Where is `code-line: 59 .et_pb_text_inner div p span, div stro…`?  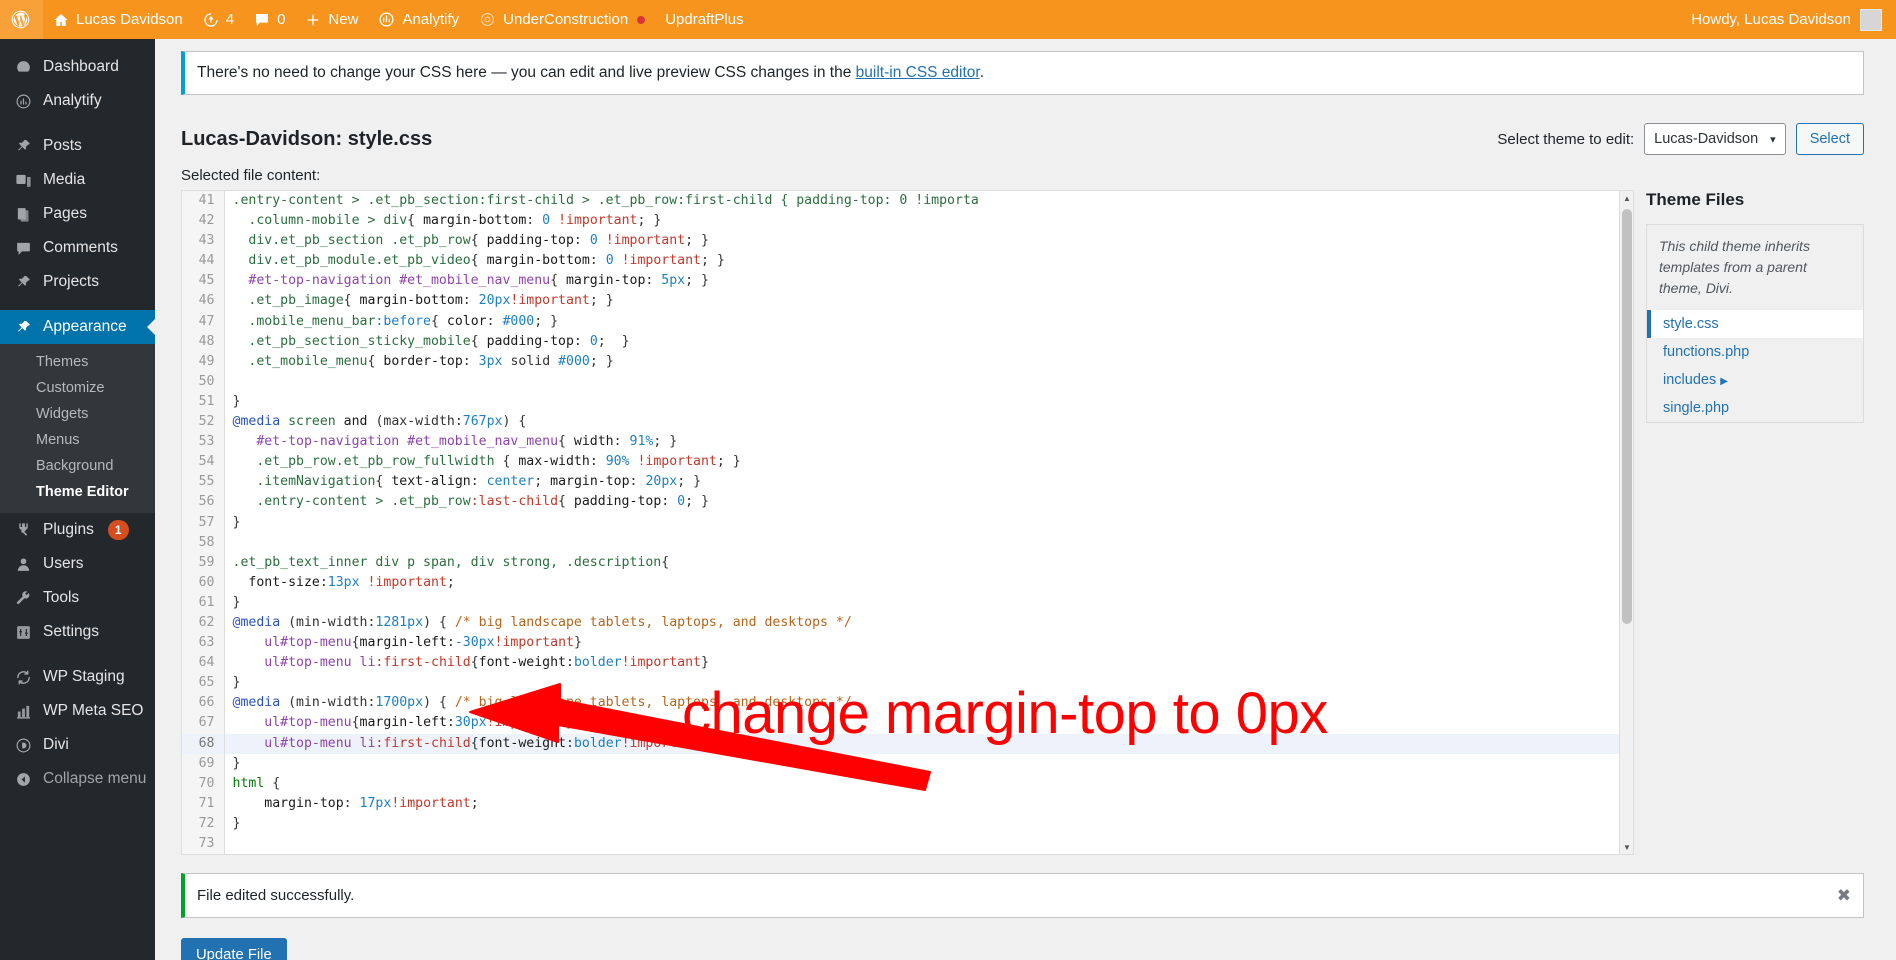 code-line: 59 .et_pb_text_inner div p span, div stro… is located at coordinates (900, 562).